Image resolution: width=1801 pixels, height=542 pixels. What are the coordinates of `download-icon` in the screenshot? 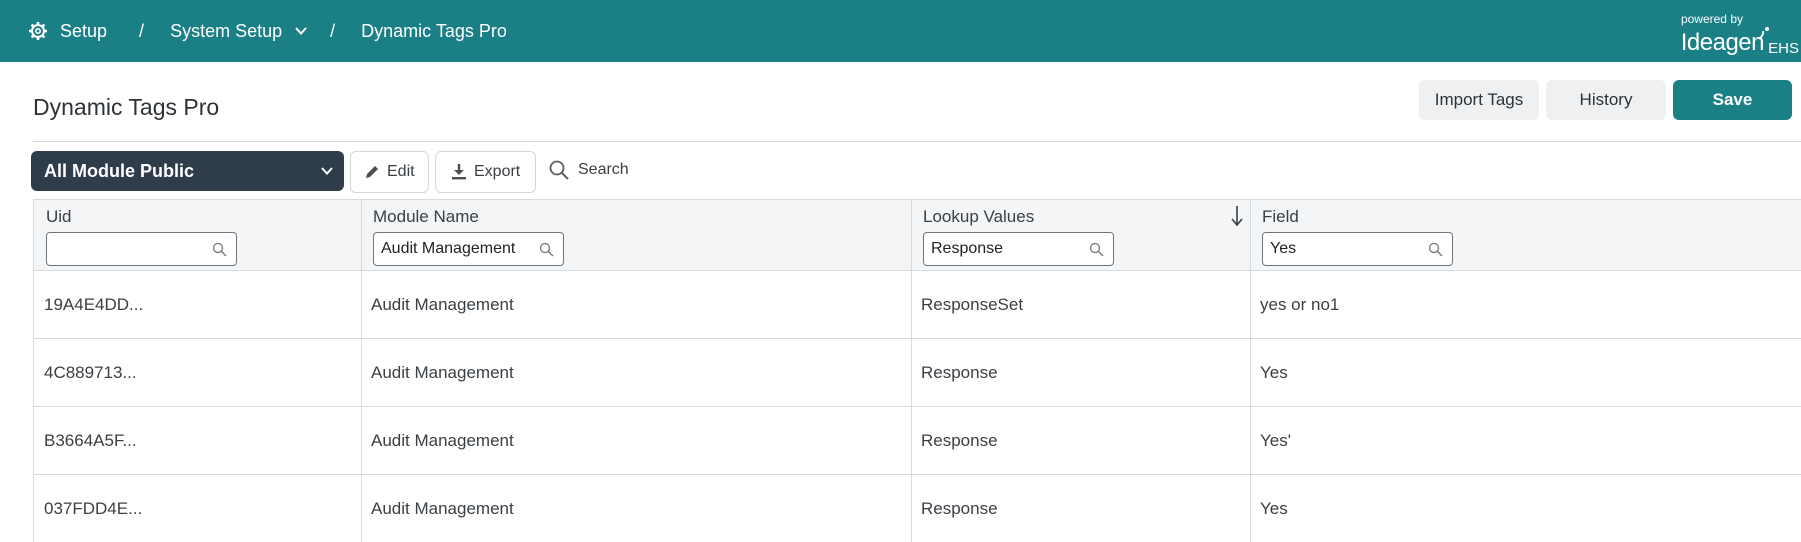 It's located at (459, 172).